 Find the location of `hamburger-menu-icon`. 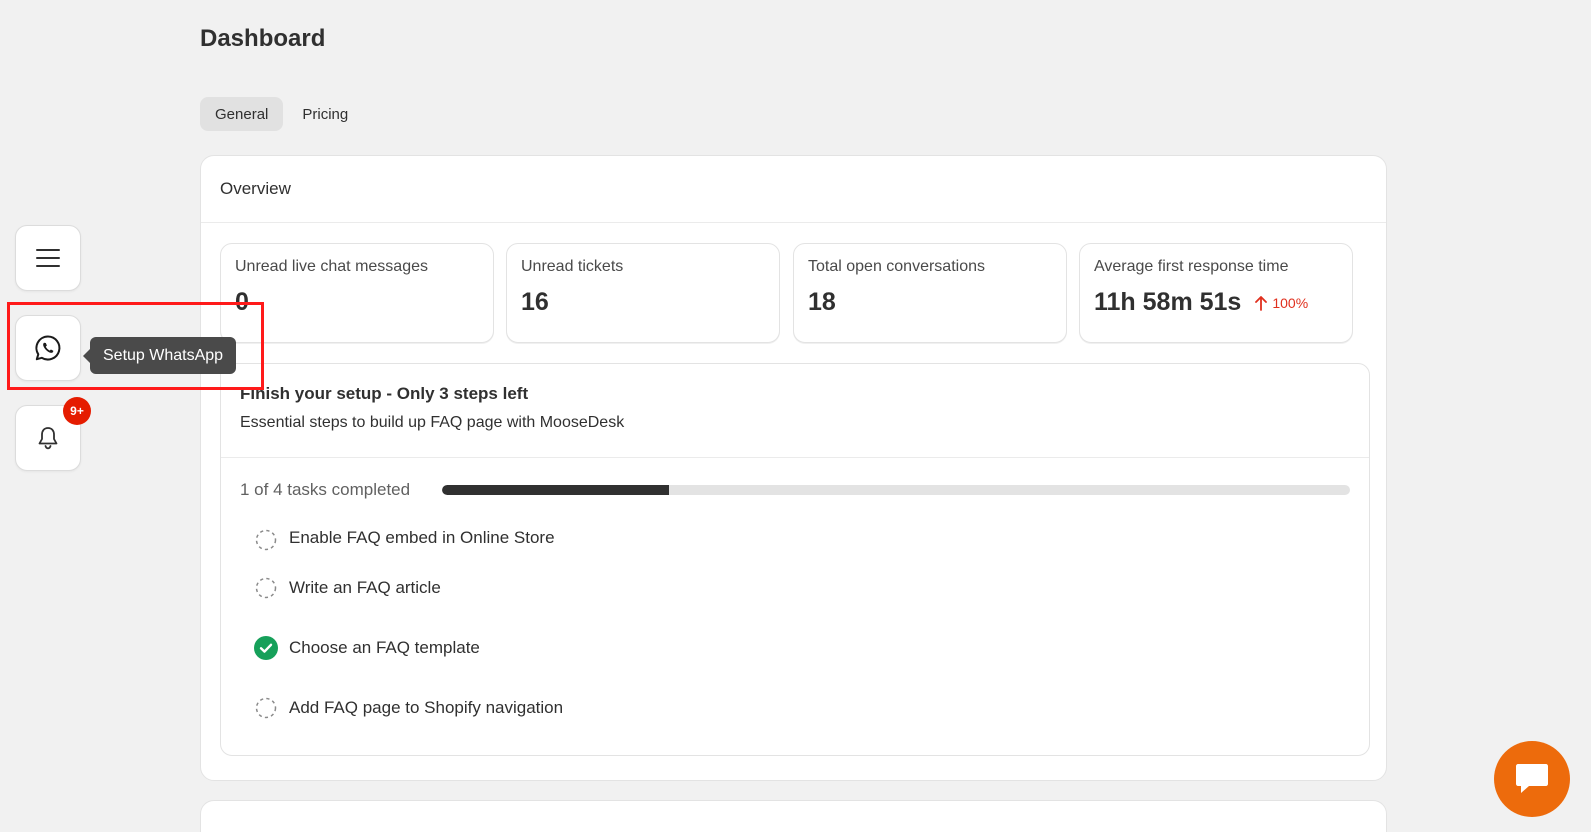

hamburger-menu-icon is located at coordinates (48, 258).